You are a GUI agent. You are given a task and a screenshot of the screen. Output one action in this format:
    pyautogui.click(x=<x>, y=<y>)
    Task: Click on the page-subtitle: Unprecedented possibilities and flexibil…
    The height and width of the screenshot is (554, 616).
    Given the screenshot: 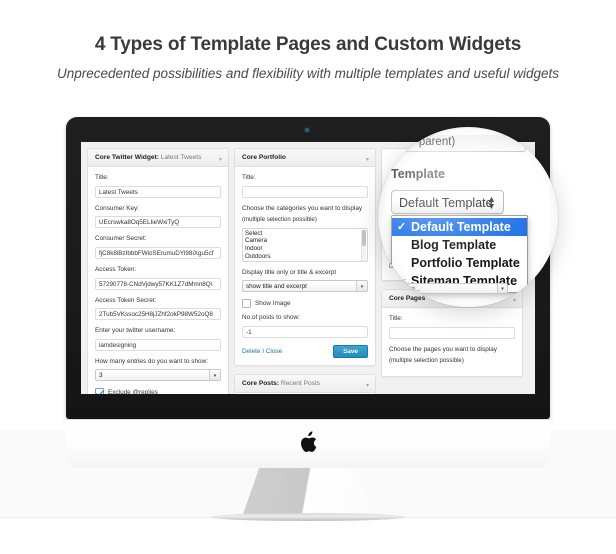 What is the action you would take?
    pyautogui.click(x=308, y=73)
    